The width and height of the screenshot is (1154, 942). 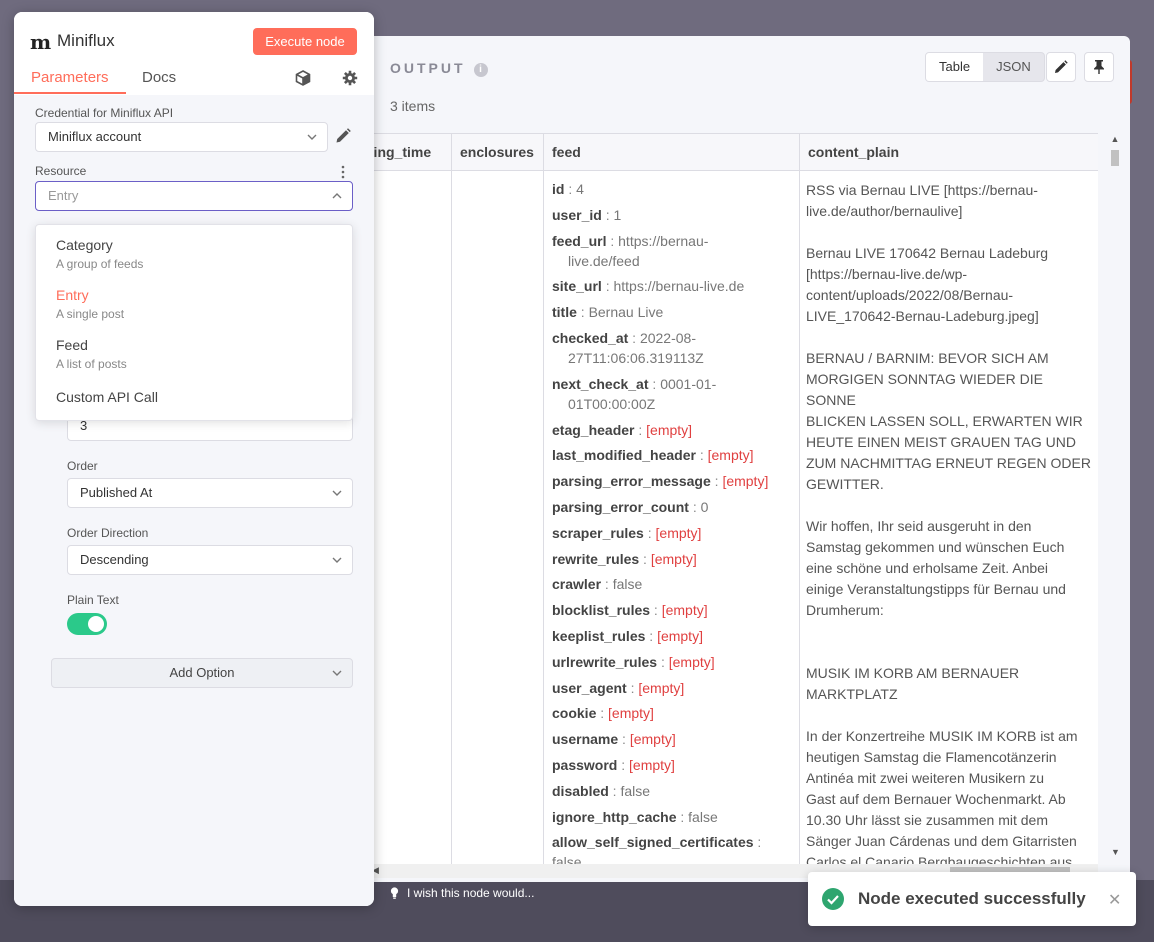 I want to click on tab-docs: Docs, so click(x=159, y=77).